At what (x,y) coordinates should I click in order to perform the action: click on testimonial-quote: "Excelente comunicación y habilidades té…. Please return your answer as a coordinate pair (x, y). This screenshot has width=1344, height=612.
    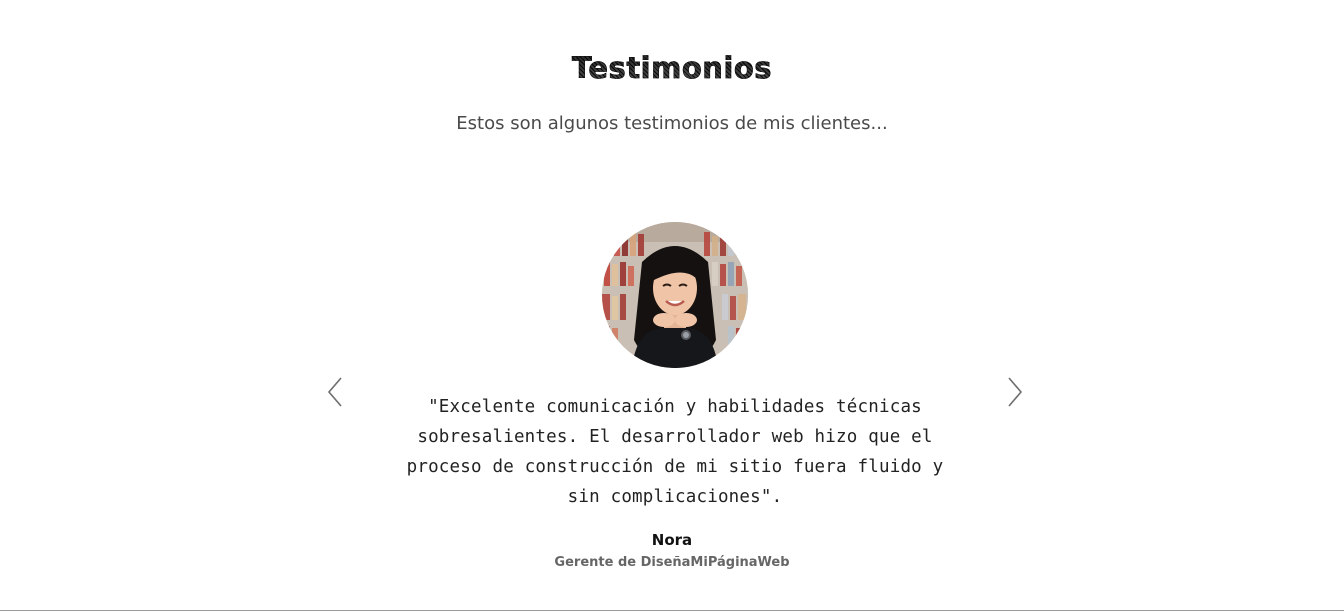
    Looking at the image, I should click on (675, 452).